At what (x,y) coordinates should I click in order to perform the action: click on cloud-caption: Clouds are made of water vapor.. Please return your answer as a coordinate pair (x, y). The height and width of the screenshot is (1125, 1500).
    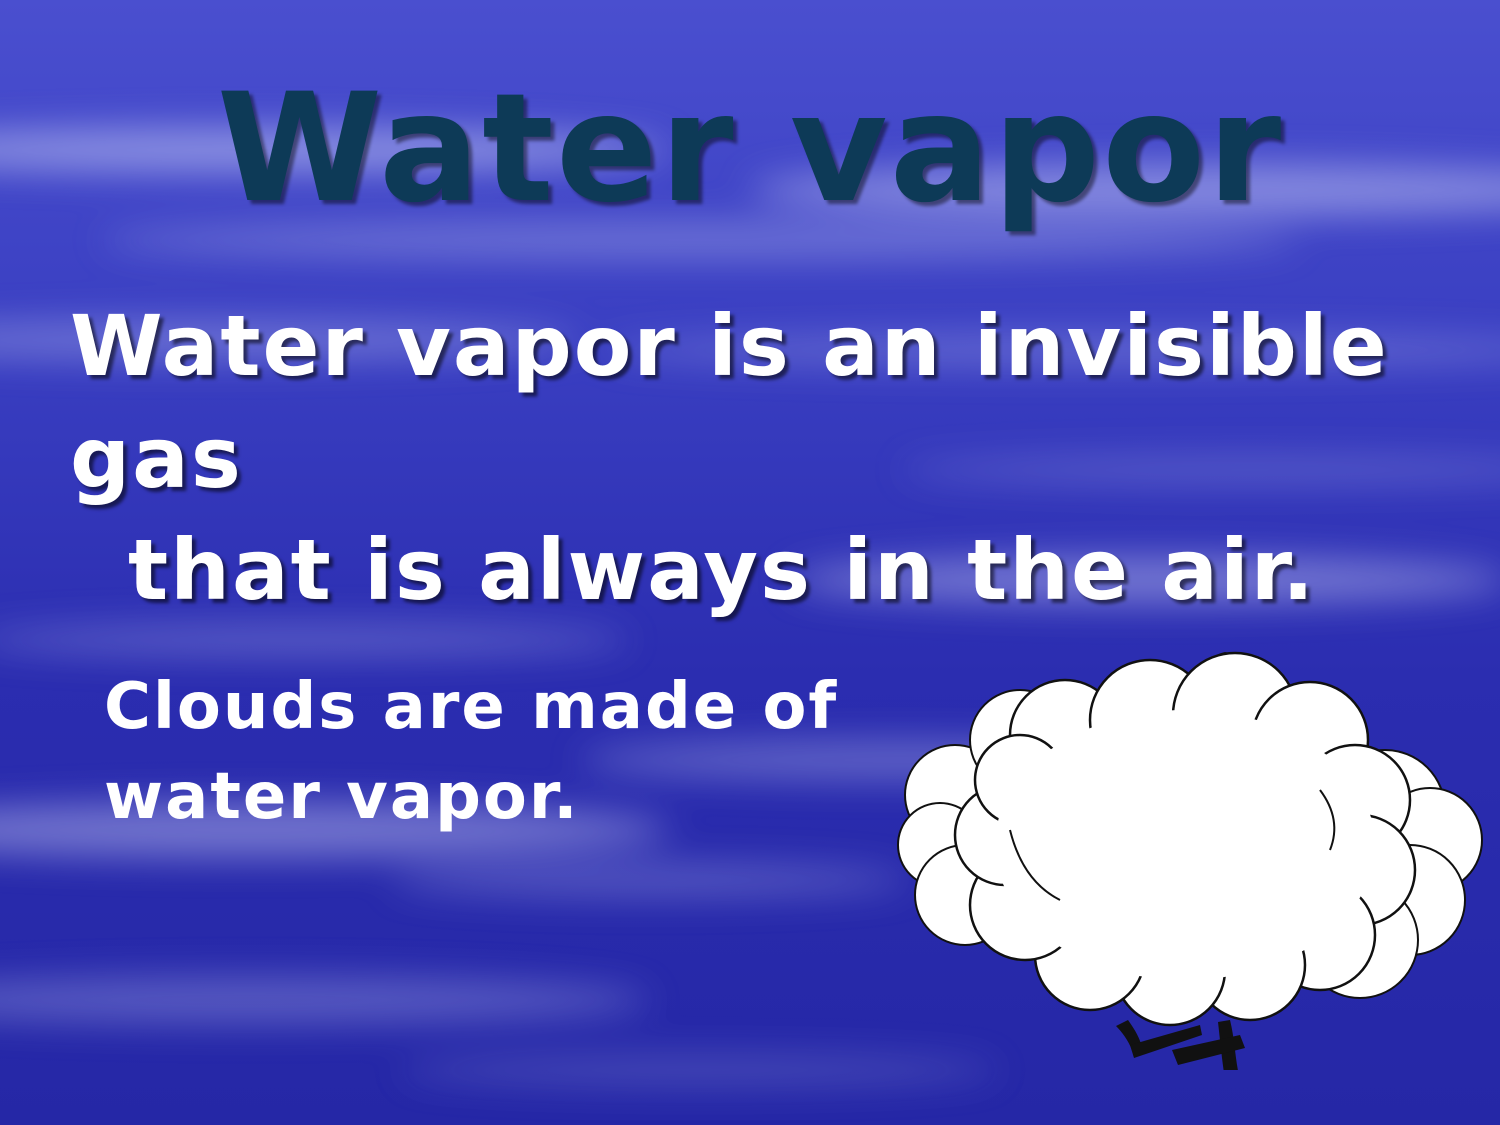
    Looking at the image, I should click on (484, 752).